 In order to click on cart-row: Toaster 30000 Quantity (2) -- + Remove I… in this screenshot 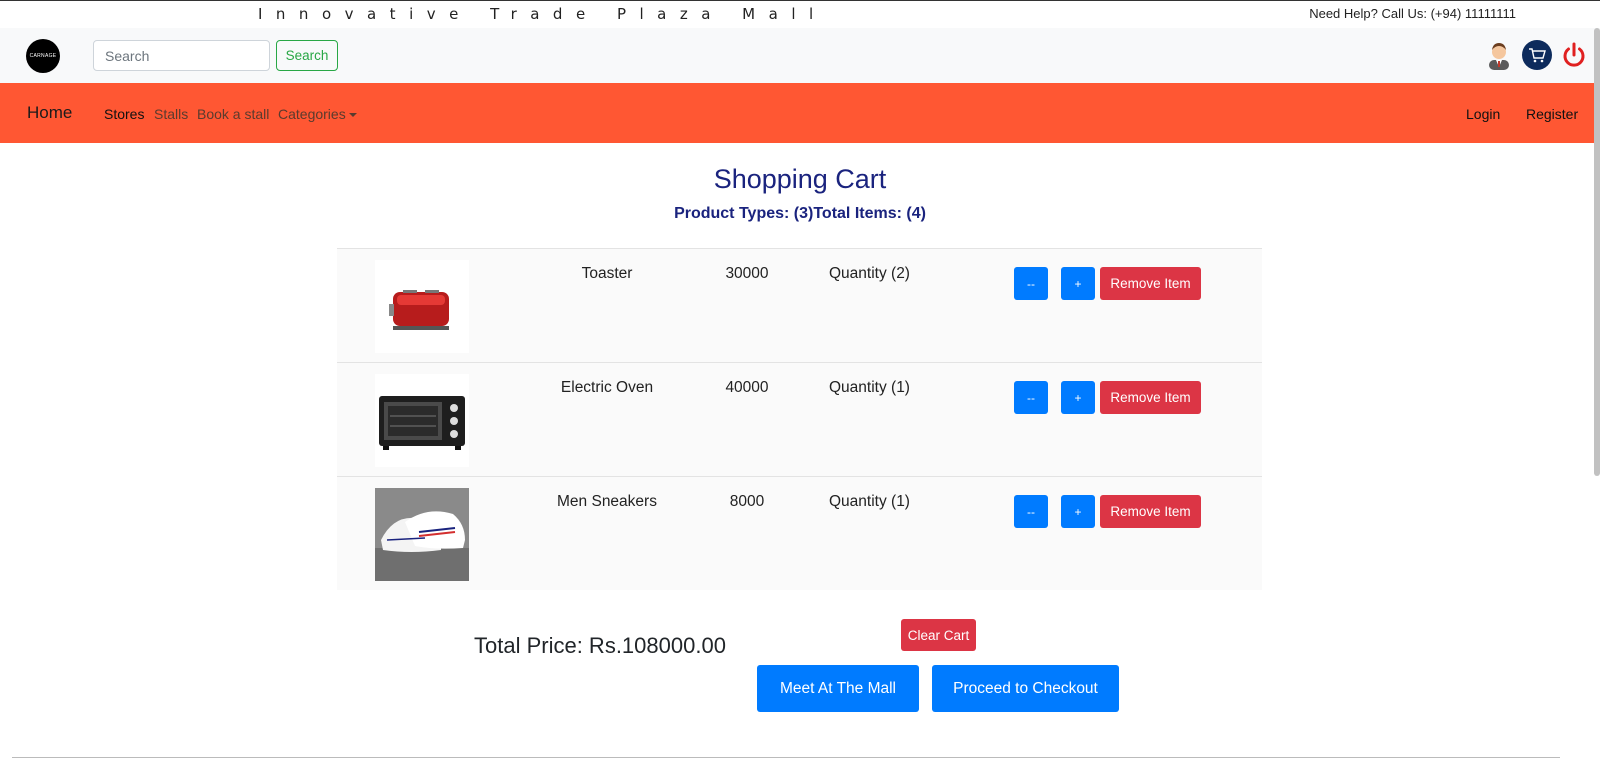, I will do `click(799, 305)`.